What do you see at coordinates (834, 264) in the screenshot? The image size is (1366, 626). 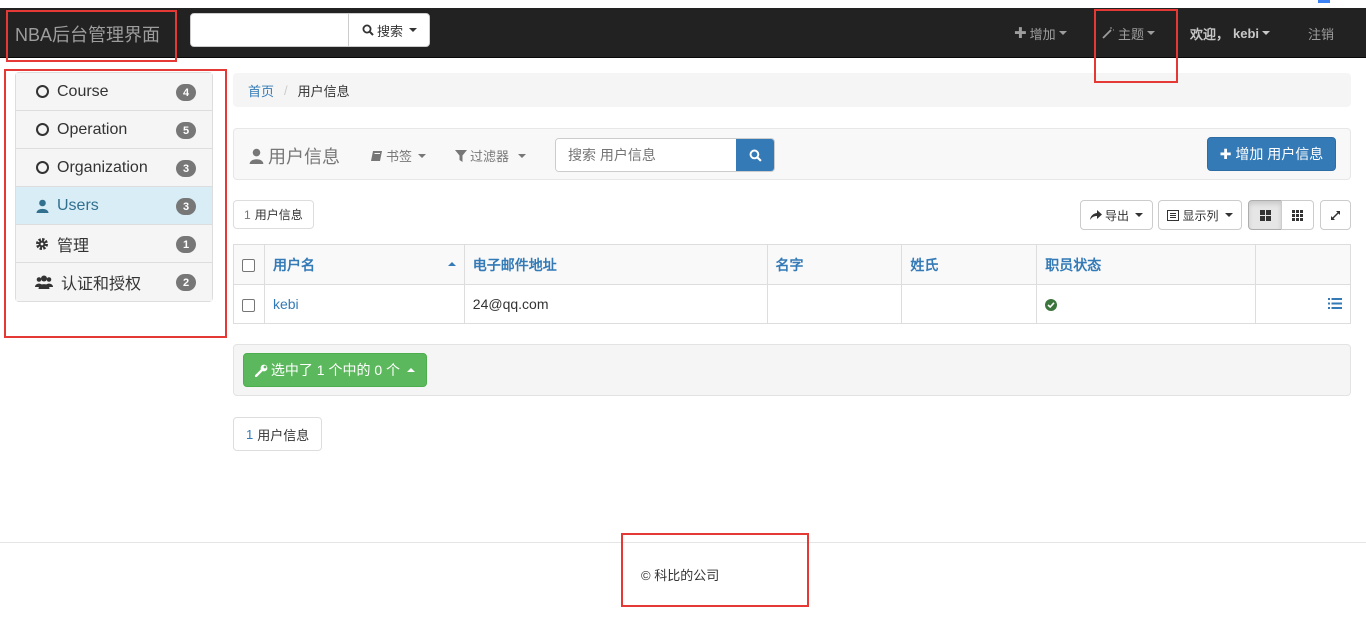 I see `column-header-first-name: 名字` at bounding box center [834, 264].